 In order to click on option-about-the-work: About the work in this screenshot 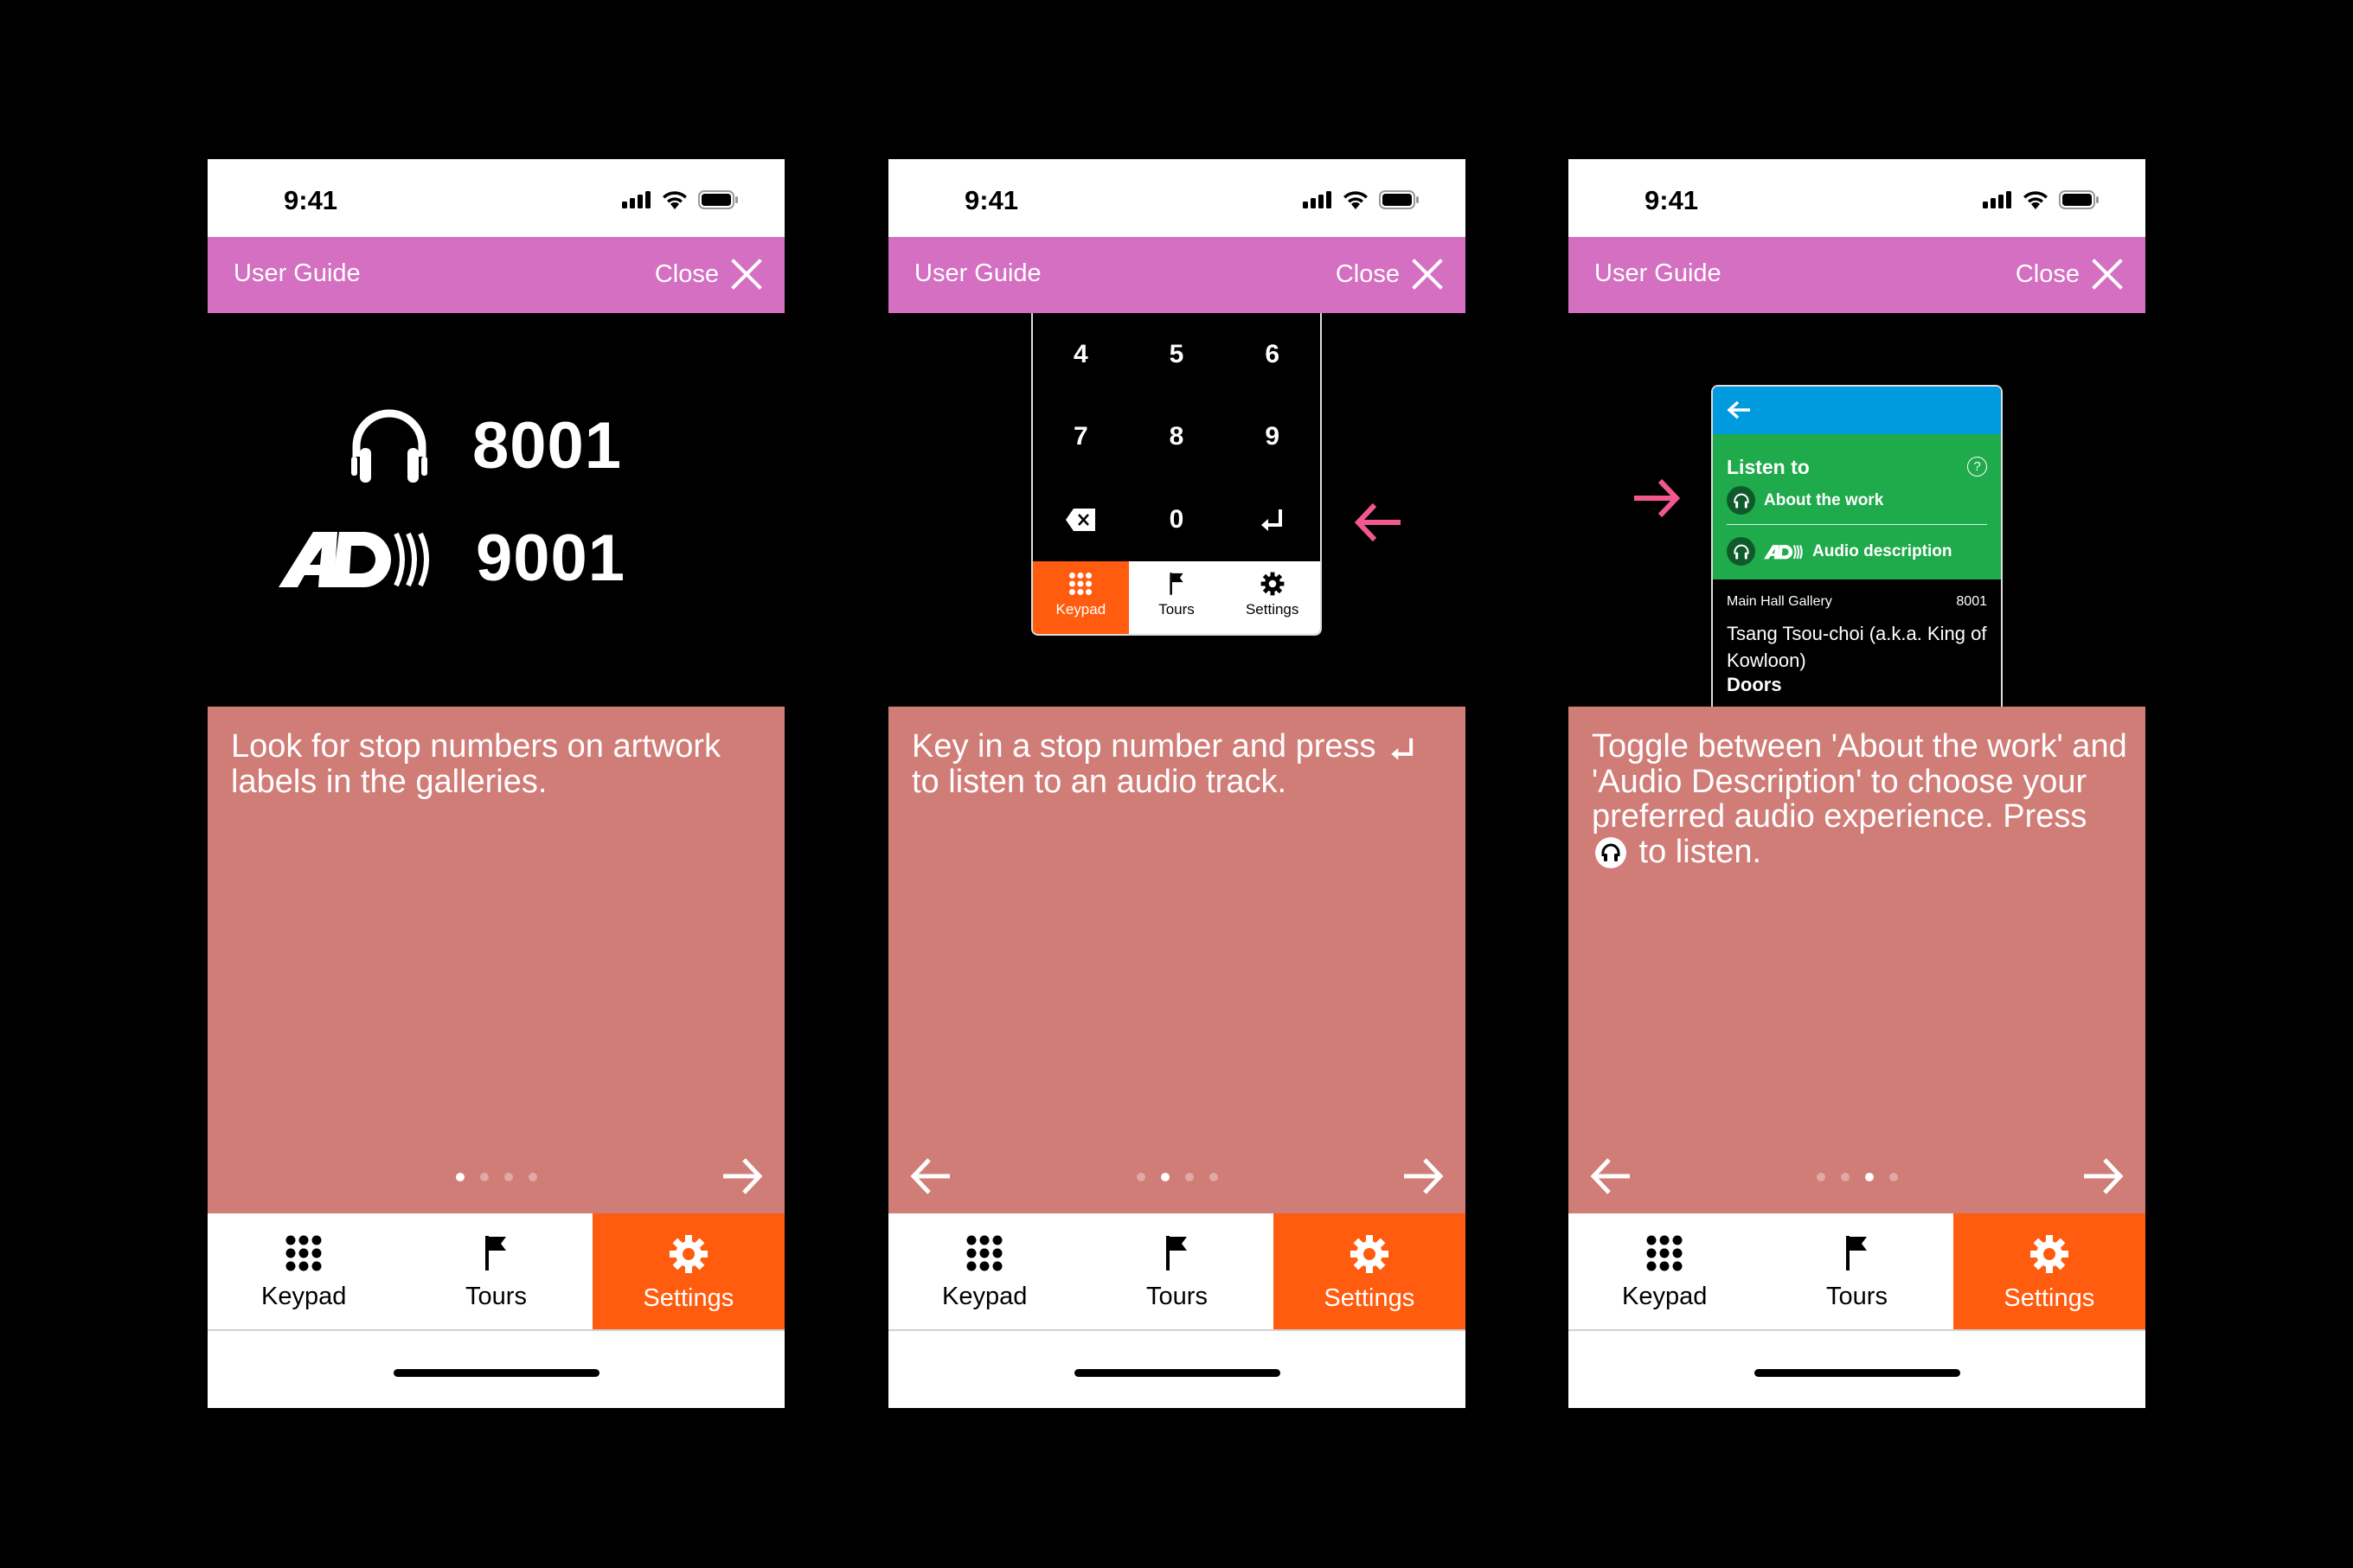, I will do `click(1857, 500)`.